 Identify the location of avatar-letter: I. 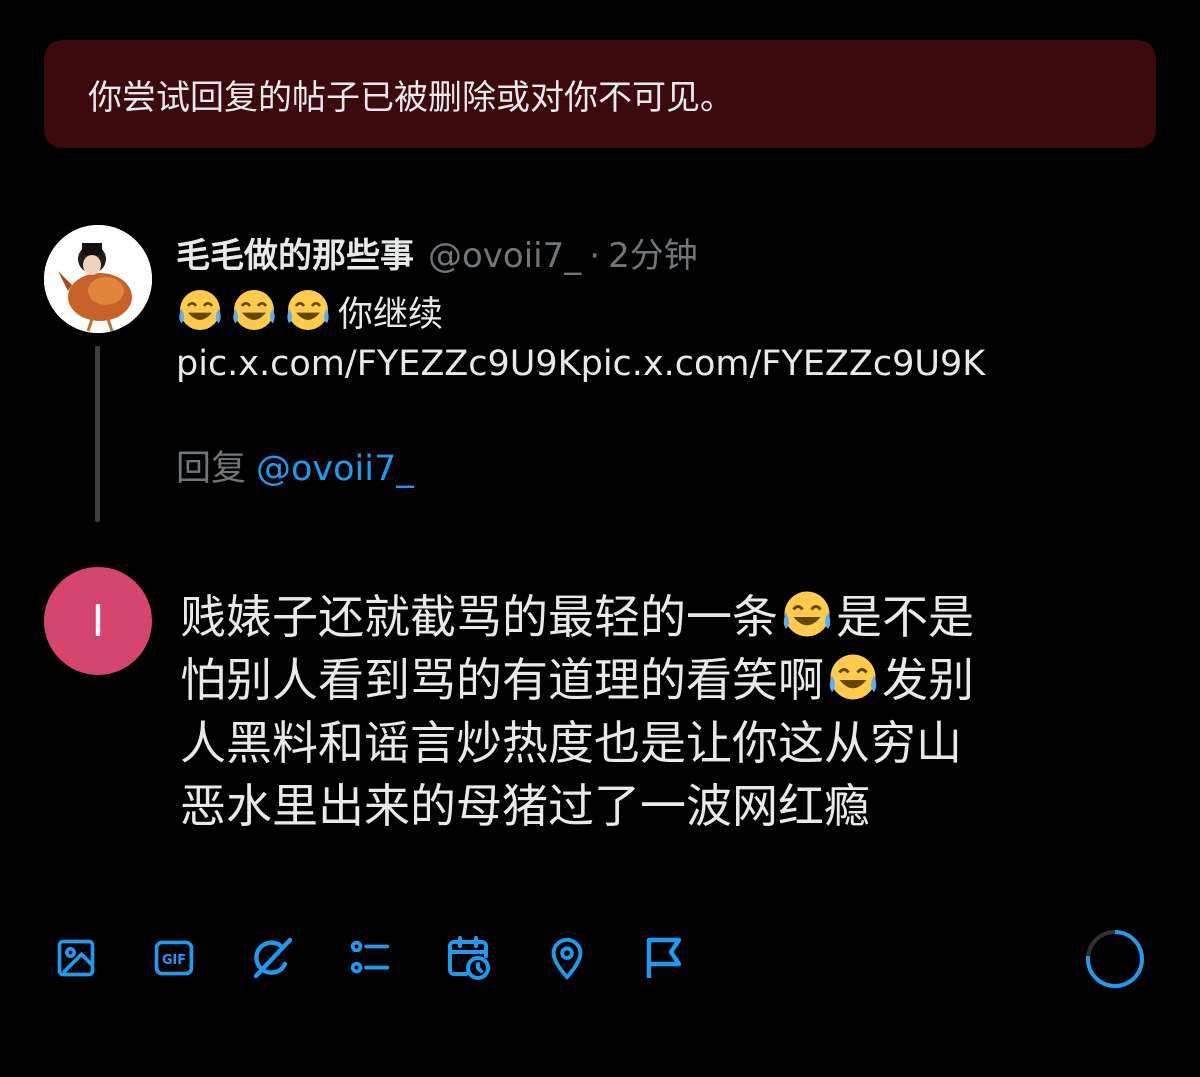
(98, 621).